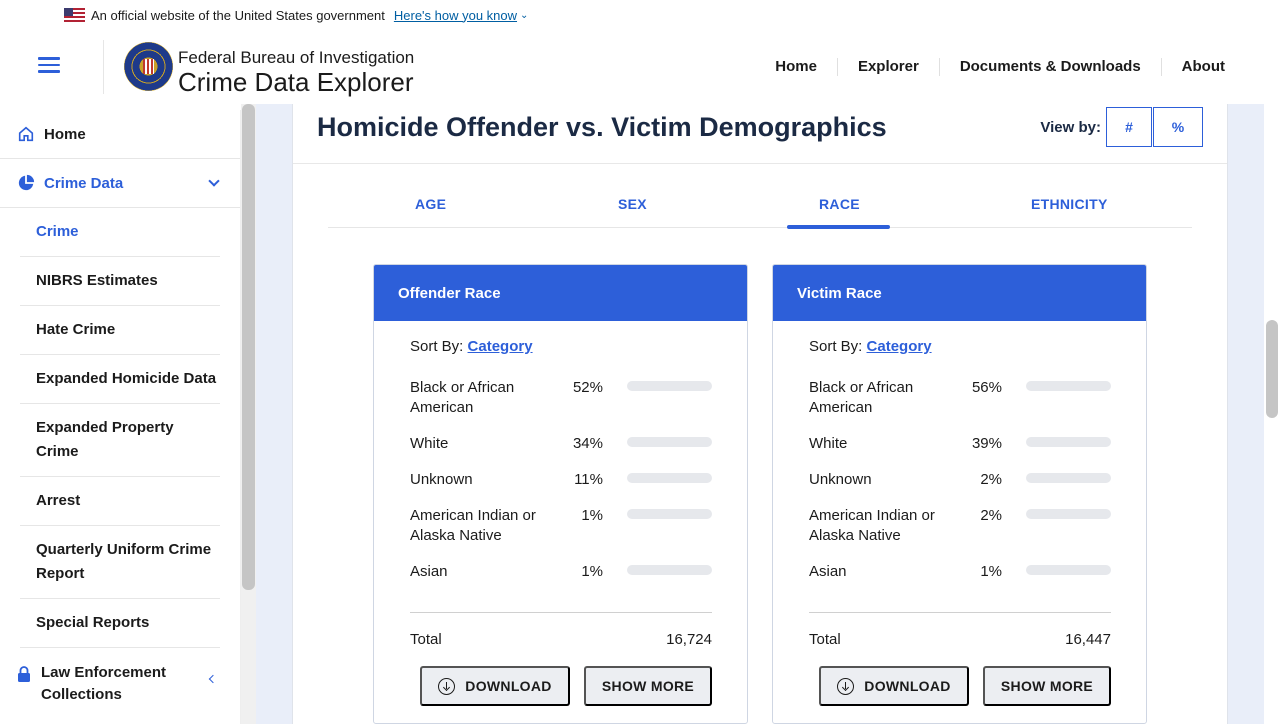 The width and height of the screenshot is (1280, 724). What do you see at coordinates (296, 82) in the screenshot?
I see `brand-site-name: Crime Data Explorer` at bounding box center [296, 82].